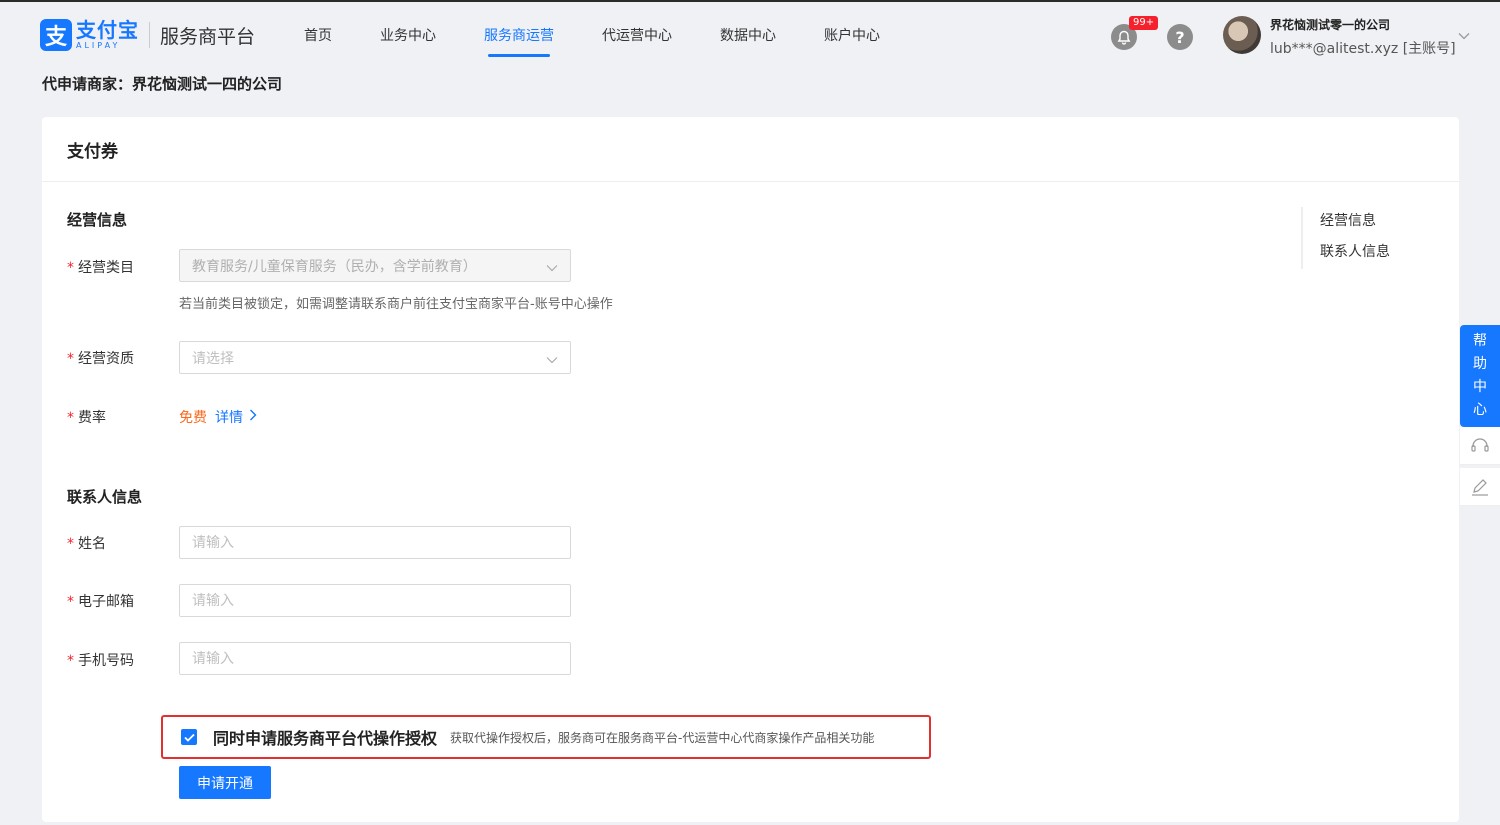 The height and width of the screenshot is (825, 1500). I want to click on nav-label: 业务中心, so click(408, 36).